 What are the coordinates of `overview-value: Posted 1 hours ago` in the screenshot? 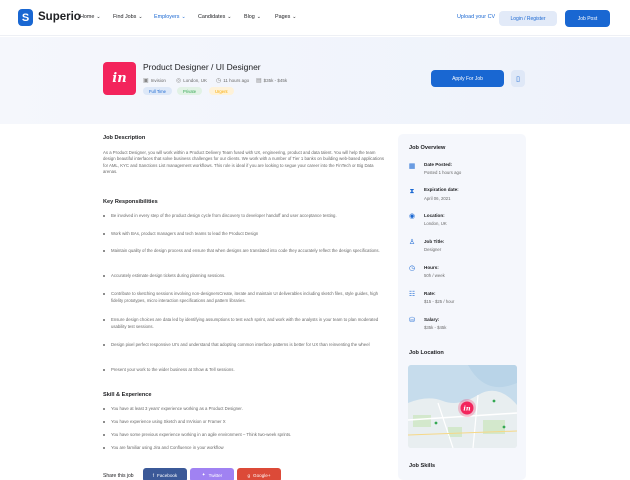 It's located at (443, 172).